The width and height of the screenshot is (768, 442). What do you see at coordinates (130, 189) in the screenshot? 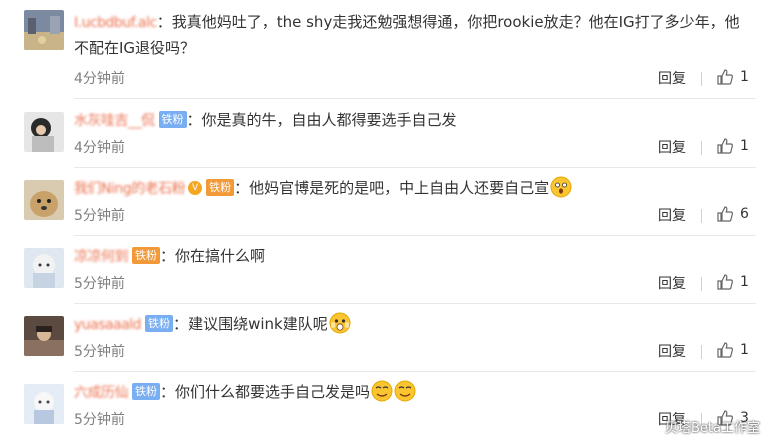
I see `username-link: 我们Ning的老石粉` at bounding box center [130, 189].